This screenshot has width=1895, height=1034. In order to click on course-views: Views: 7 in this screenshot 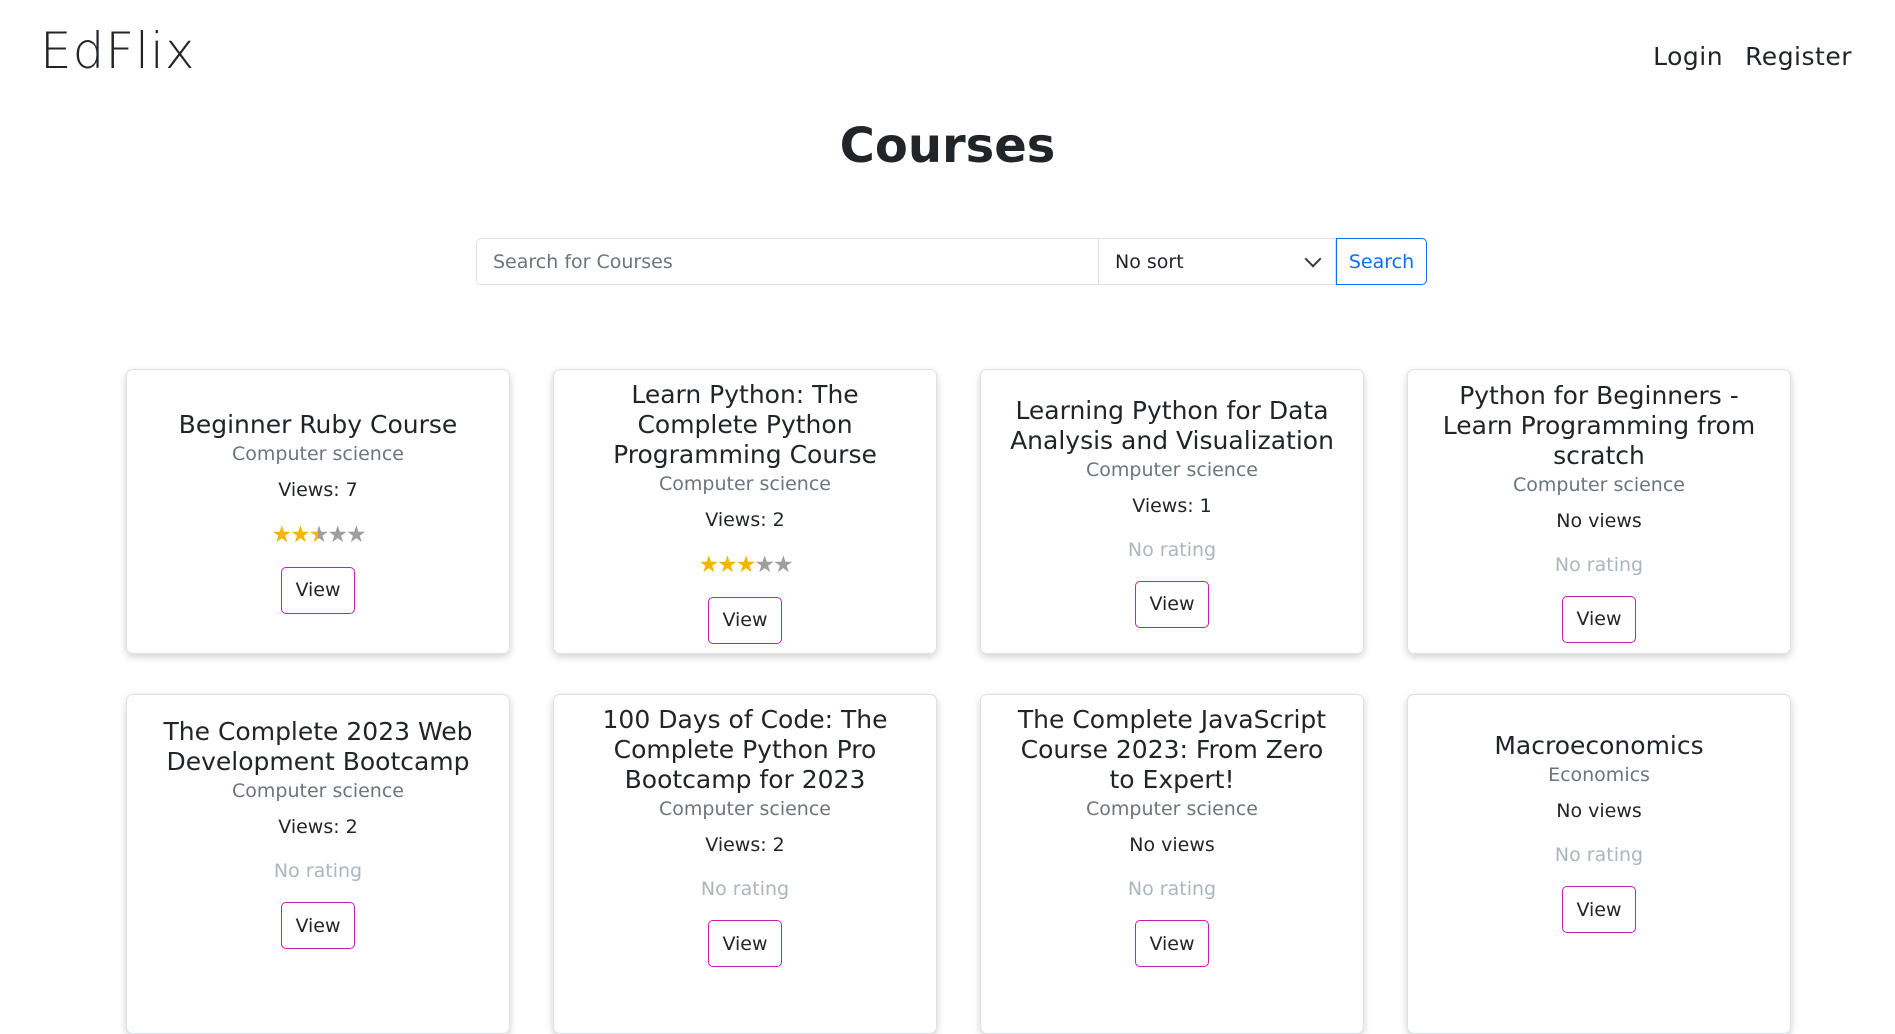, I will do `click(318, 489)`.